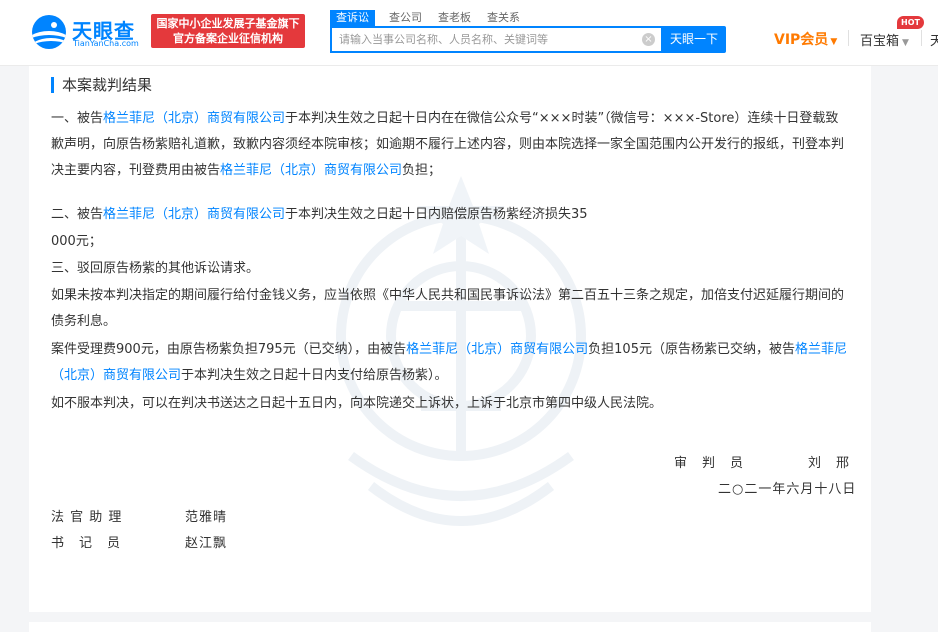 Image resolution: width=938 pixels, height=632 pixels. What do you see at coordinates (422, 170) in the screenshot?
I see `text-segment: 负担；` at bounding box center [422, 170].